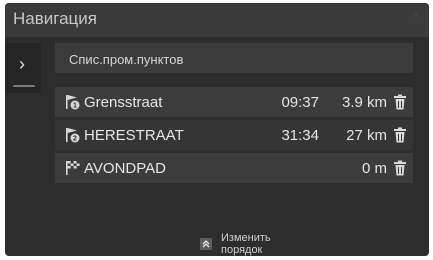  What do you see at coordinates (55, 18) in the screenshot?
I see `screen-title: Навигация` at bounding box center [55, 18].